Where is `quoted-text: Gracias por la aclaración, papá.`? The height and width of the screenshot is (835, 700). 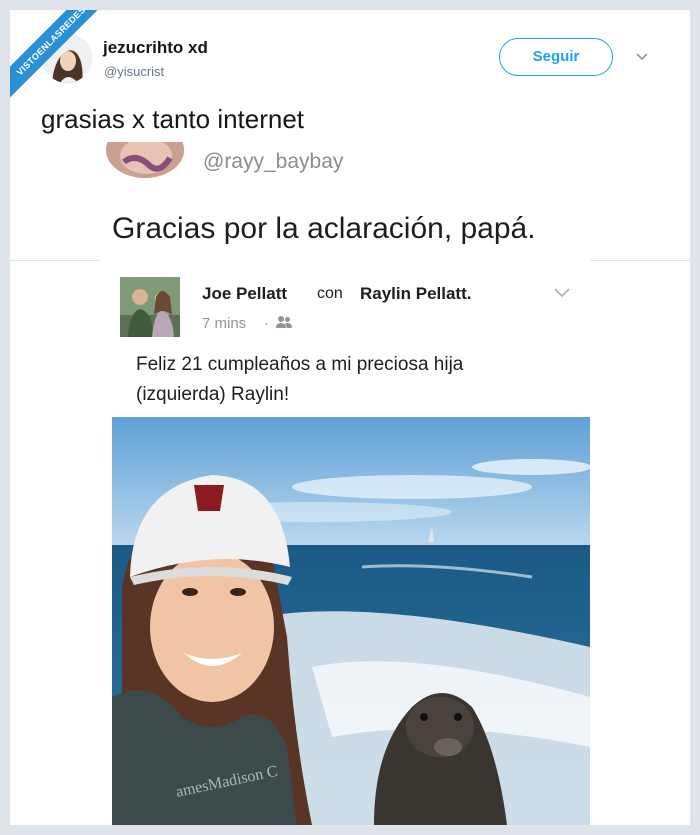 quoted-text: Gracias por la aclaración, papá. is located at coordinates (324, 228).